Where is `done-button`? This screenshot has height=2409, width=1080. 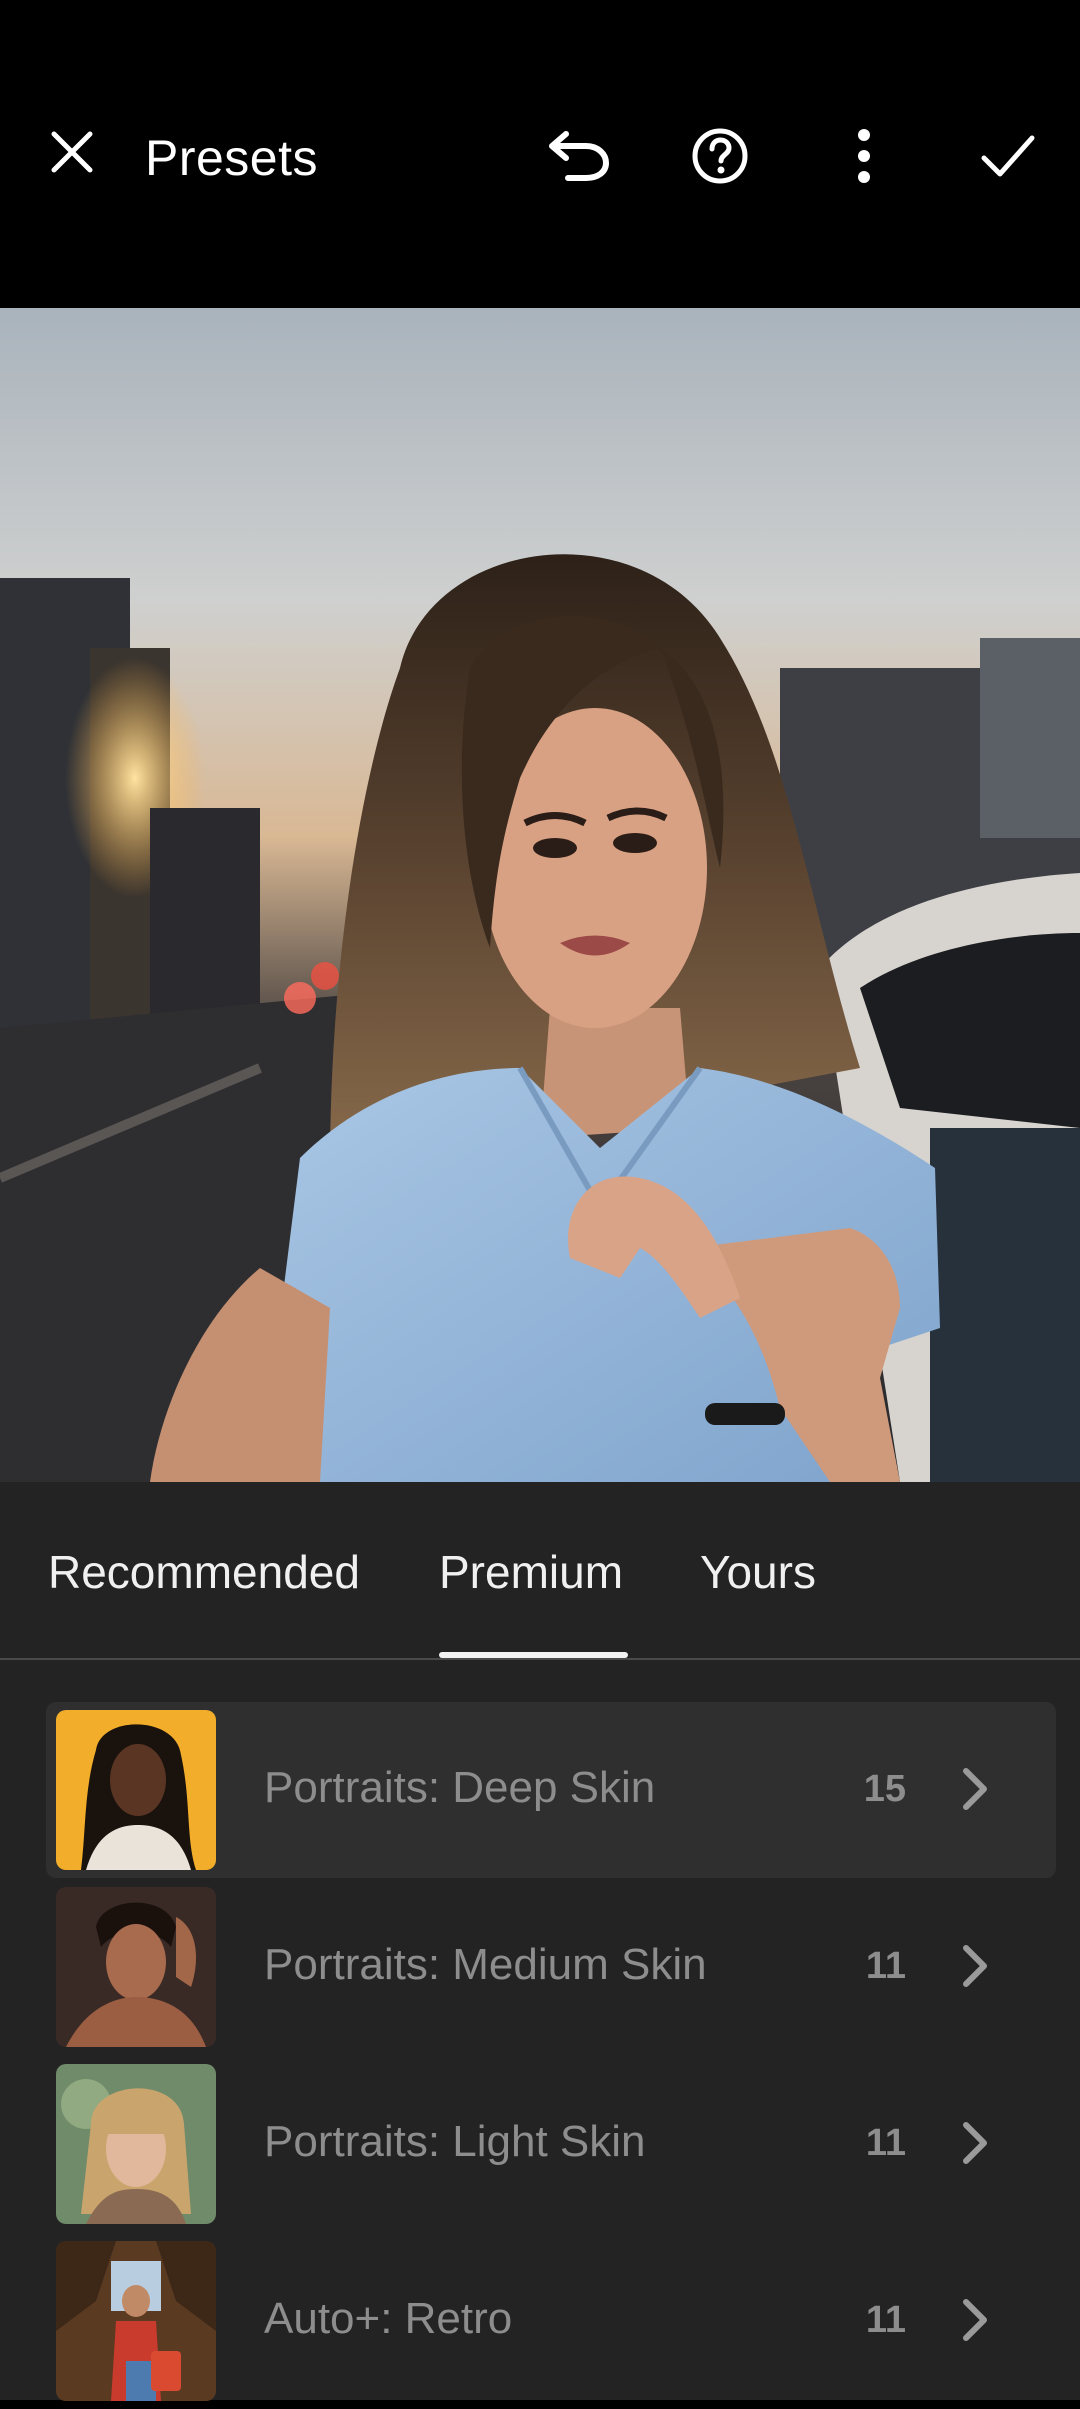
done-button is located at coordinates (1008, 156).